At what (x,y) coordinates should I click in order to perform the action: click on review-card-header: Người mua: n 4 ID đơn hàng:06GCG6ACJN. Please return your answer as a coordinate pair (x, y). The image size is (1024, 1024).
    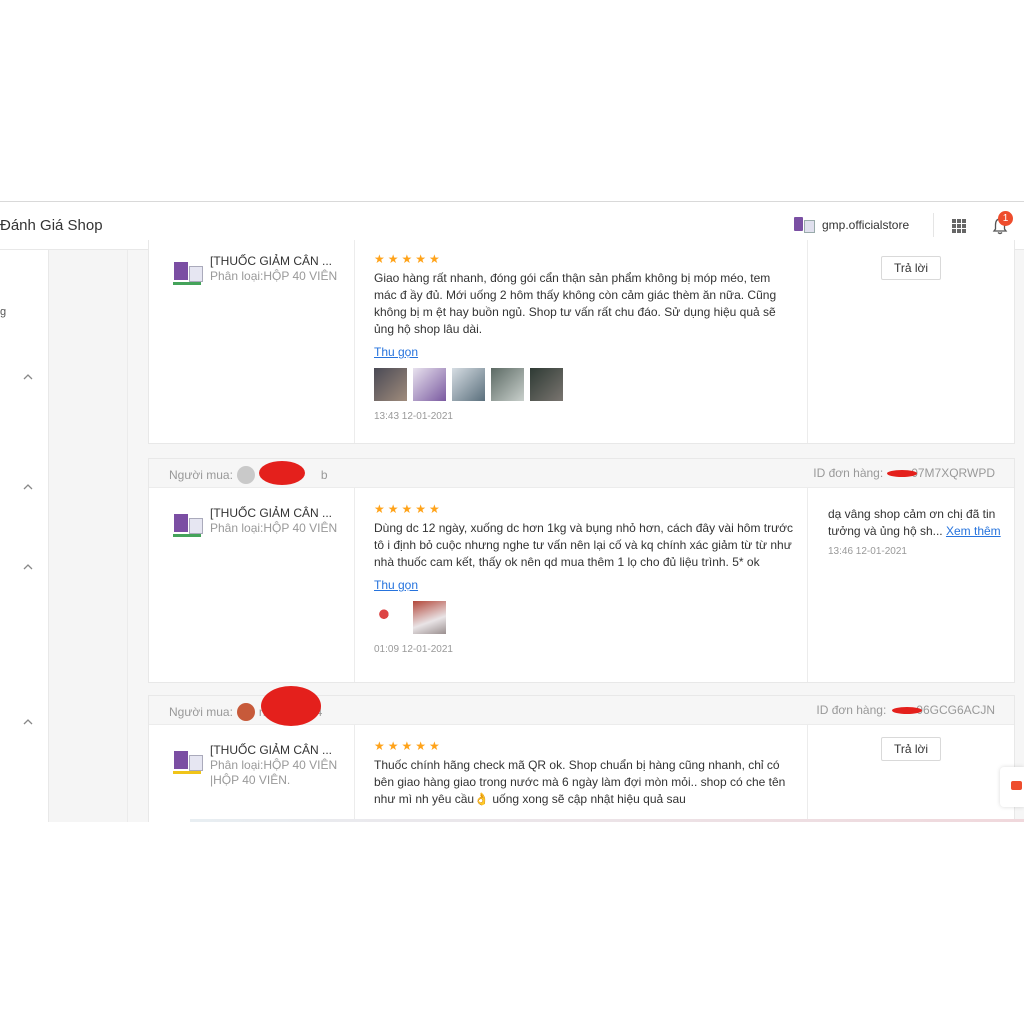
    Looking at the image, I should click on (581, 706).